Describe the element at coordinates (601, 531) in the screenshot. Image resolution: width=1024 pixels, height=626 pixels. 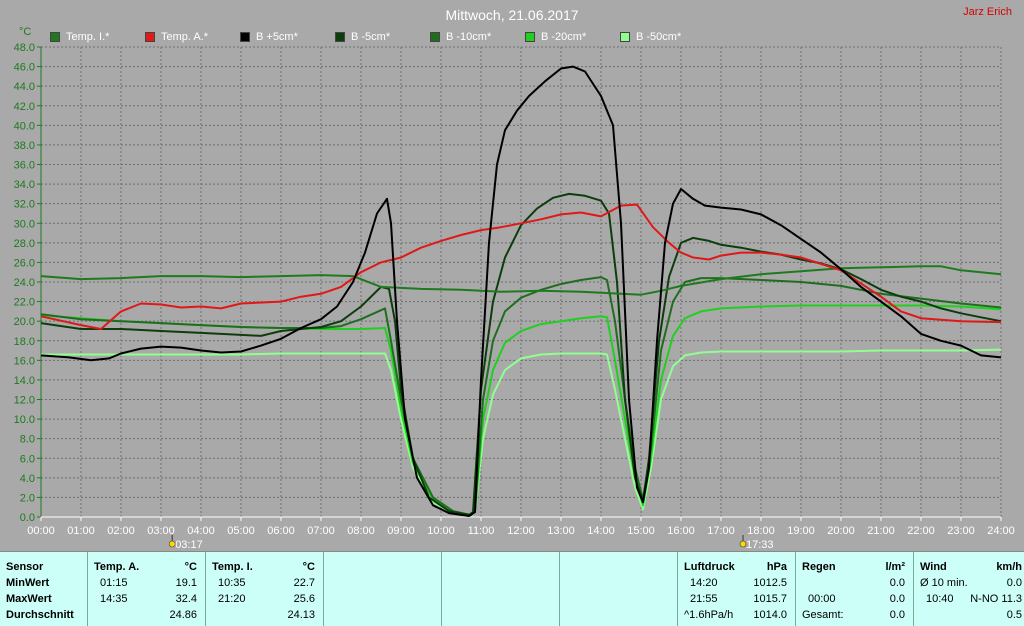
I see `x-tick-label: 14:00` at that location.